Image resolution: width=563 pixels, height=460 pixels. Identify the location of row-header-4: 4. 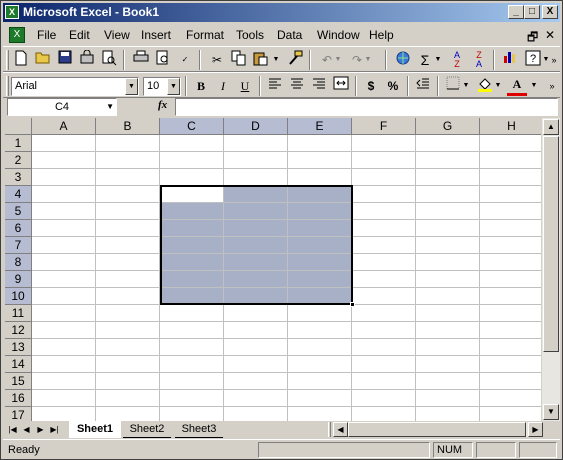
(18, 194).